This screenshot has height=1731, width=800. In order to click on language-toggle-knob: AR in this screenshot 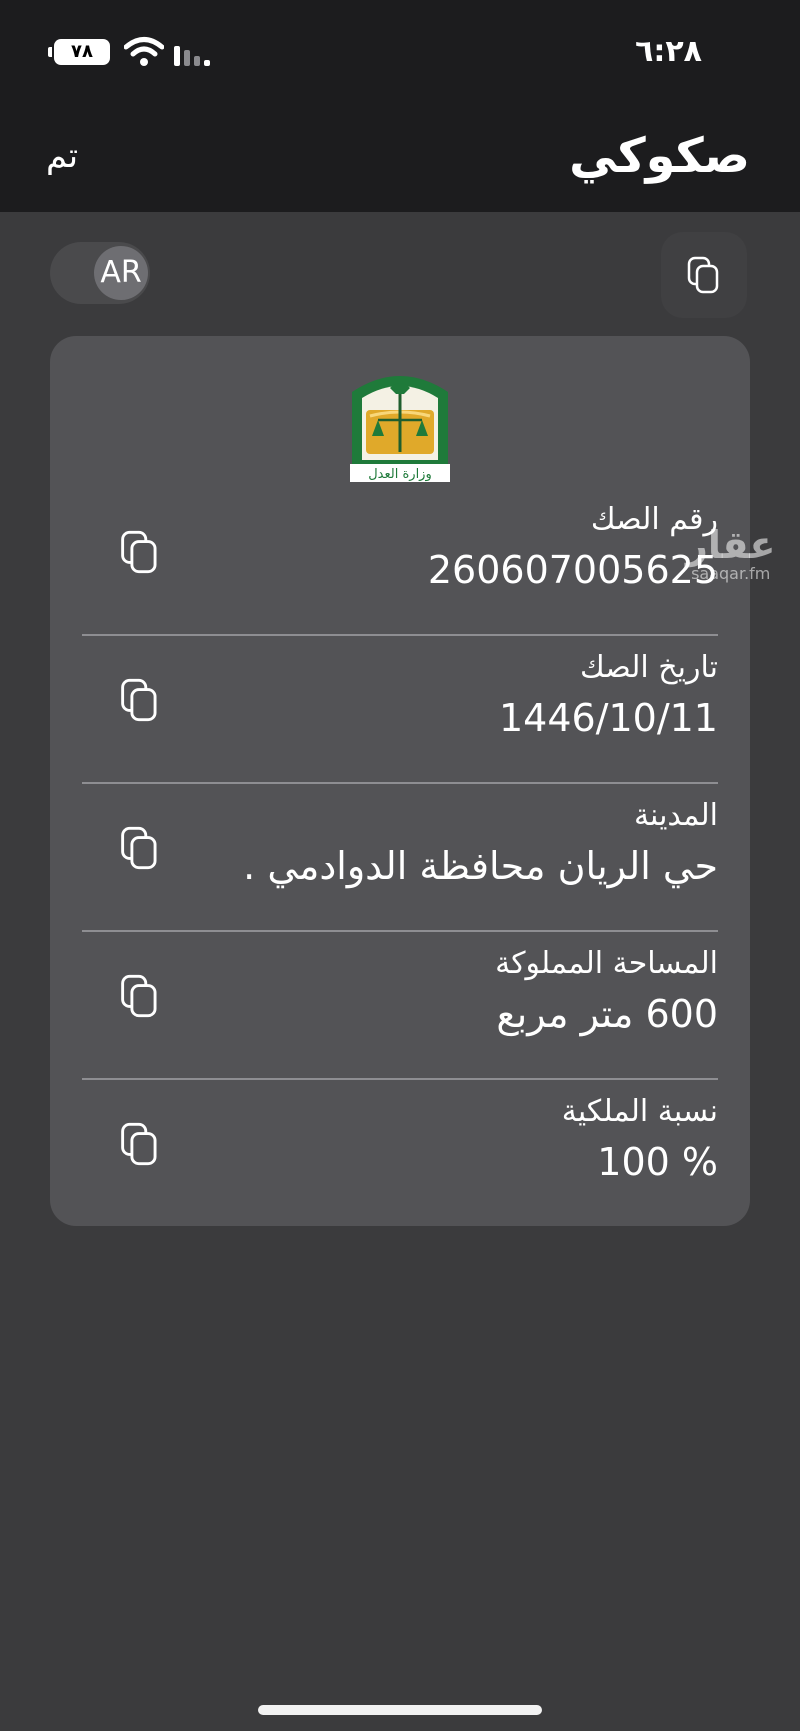, I will do `click(121, 273)`.